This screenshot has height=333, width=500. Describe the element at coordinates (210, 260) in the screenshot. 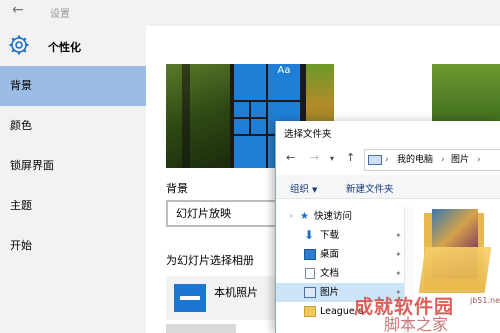

I see `album-label: 为幻灯片选择相册` at that location.